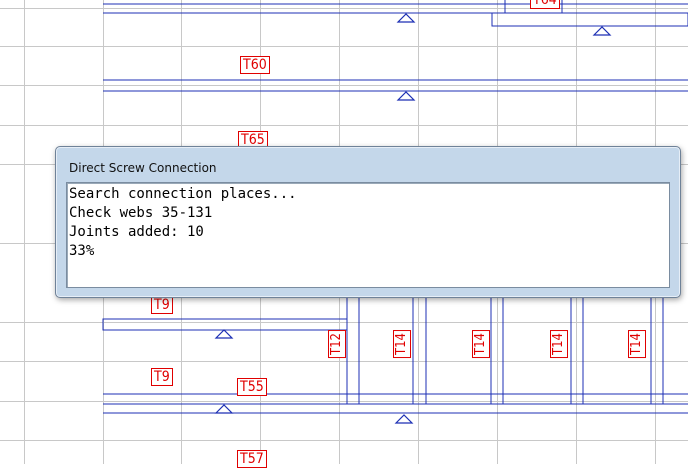 The width and height of the screenshot is (688, 468). What do you see at coordinates (143, 168) in the screenshot?
I see `dialog-title: Direct Screw Connection` at bounding box center [143, 168].